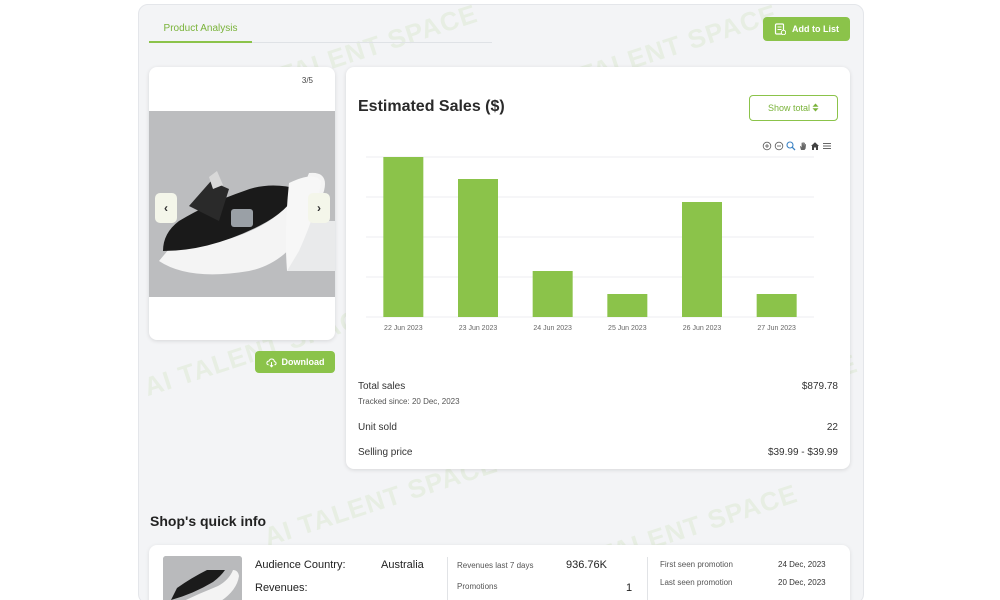 Image resolution: width=1000 pixels, height=600 pixels. I want to click on x-axis-tick-label: 26 Jun 2023, so click(702, 328).